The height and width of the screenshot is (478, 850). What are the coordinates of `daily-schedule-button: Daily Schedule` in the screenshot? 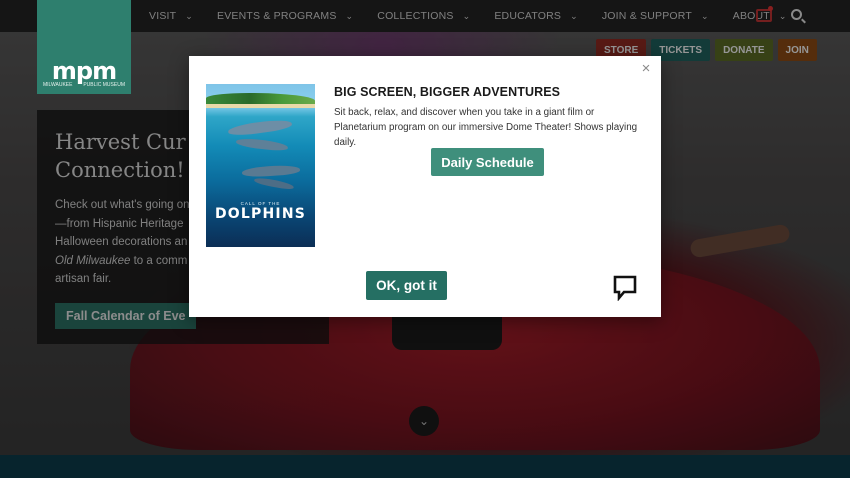 It's located at (487, 162).